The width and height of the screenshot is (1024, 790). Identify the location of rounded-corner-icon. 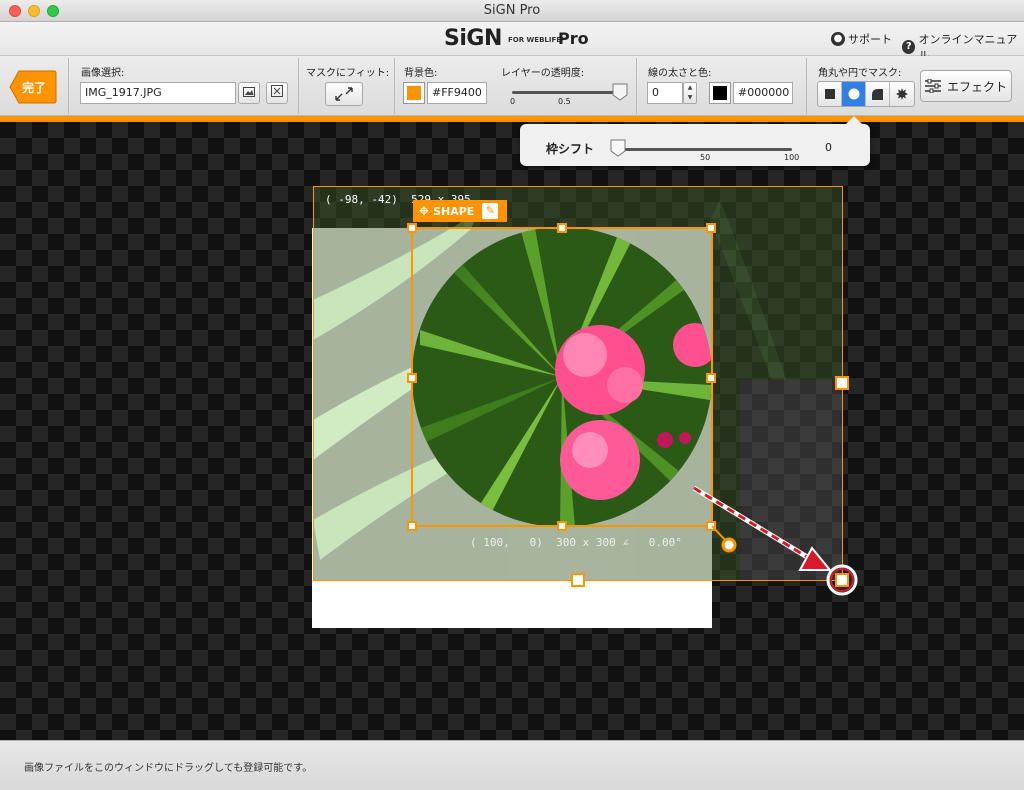
(877, 94).